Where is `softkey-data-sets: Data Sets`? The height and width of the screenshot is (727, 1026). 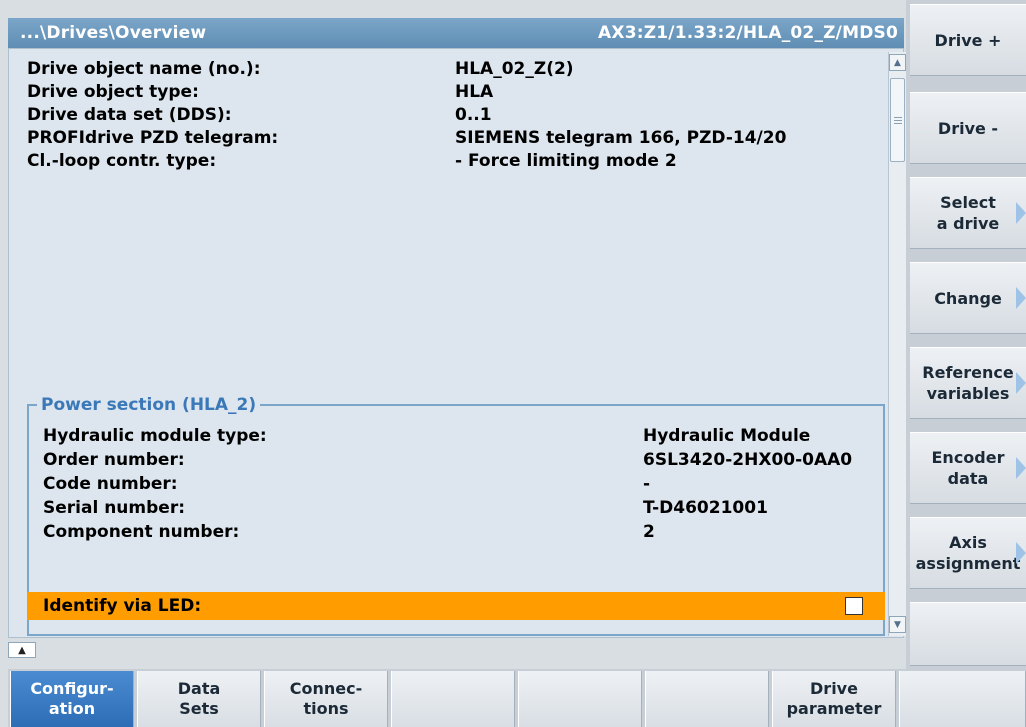
softkey-data-sets: Data Sets is located at coordinates (199, 699).